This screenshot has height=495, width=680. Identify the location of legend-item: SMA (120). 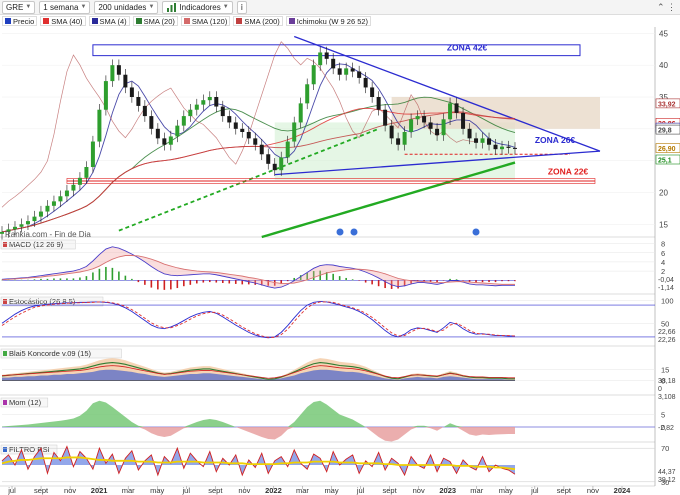
(205, 21).